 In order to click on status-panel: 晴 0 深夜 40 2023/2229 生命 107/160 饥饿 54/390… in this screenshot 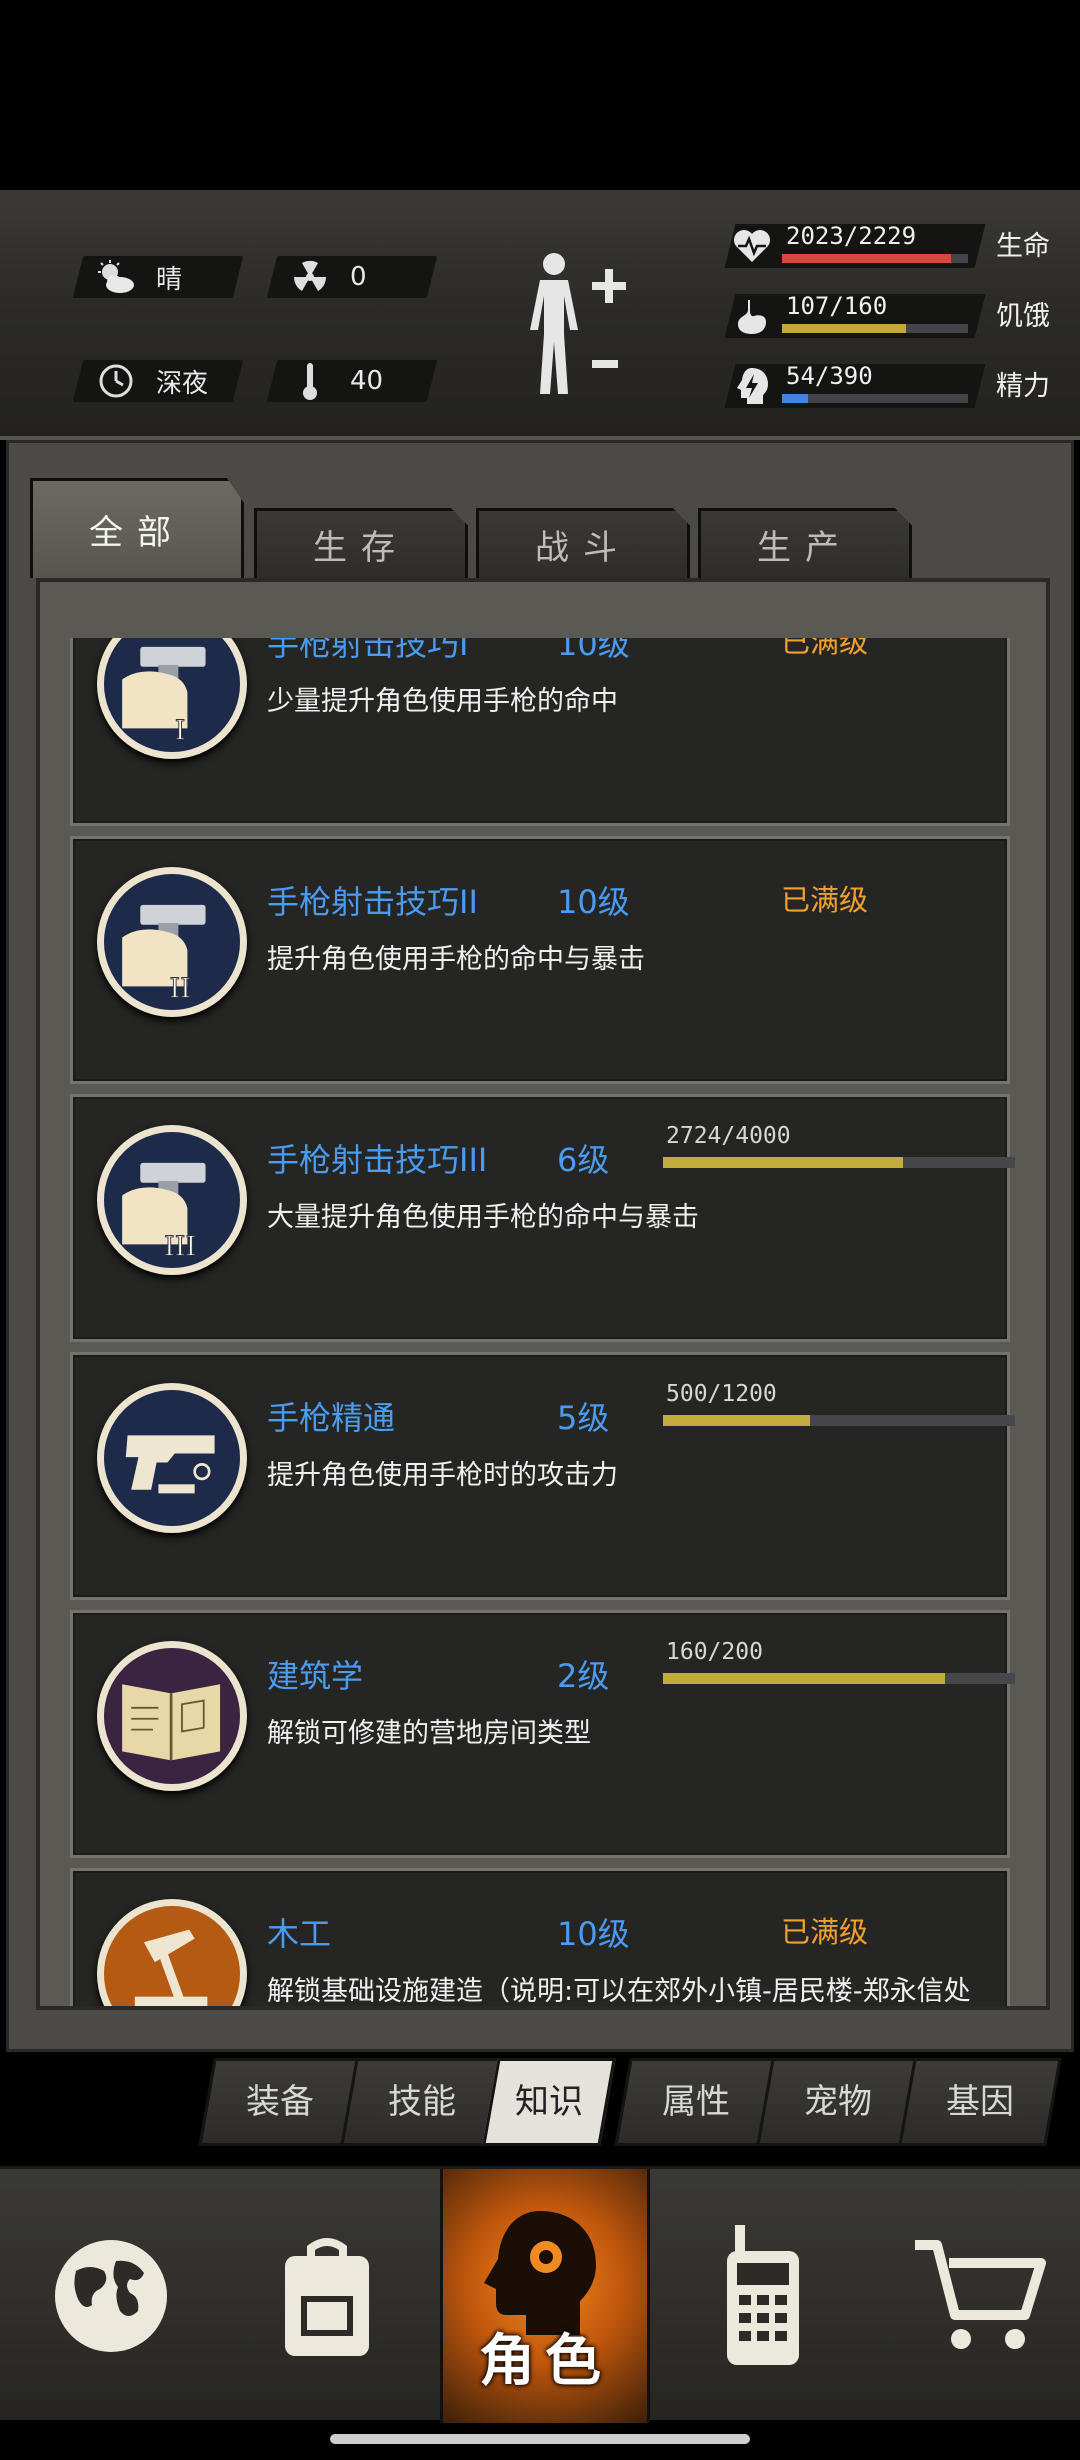, I will do `click(540, 315)`.